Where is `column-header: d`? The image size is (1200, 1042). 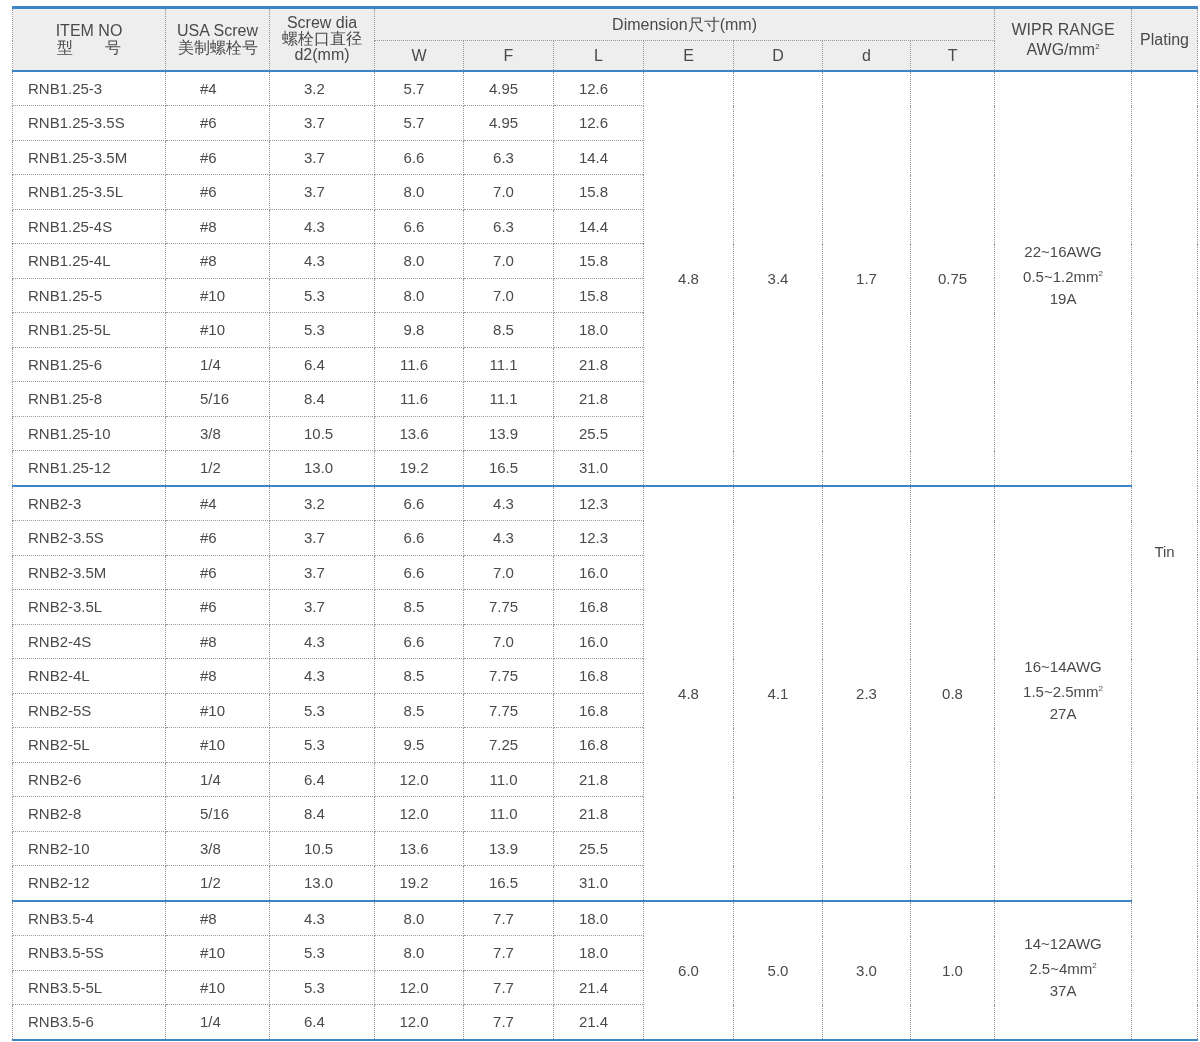 column-header: d is located at coordinates (866, 55).